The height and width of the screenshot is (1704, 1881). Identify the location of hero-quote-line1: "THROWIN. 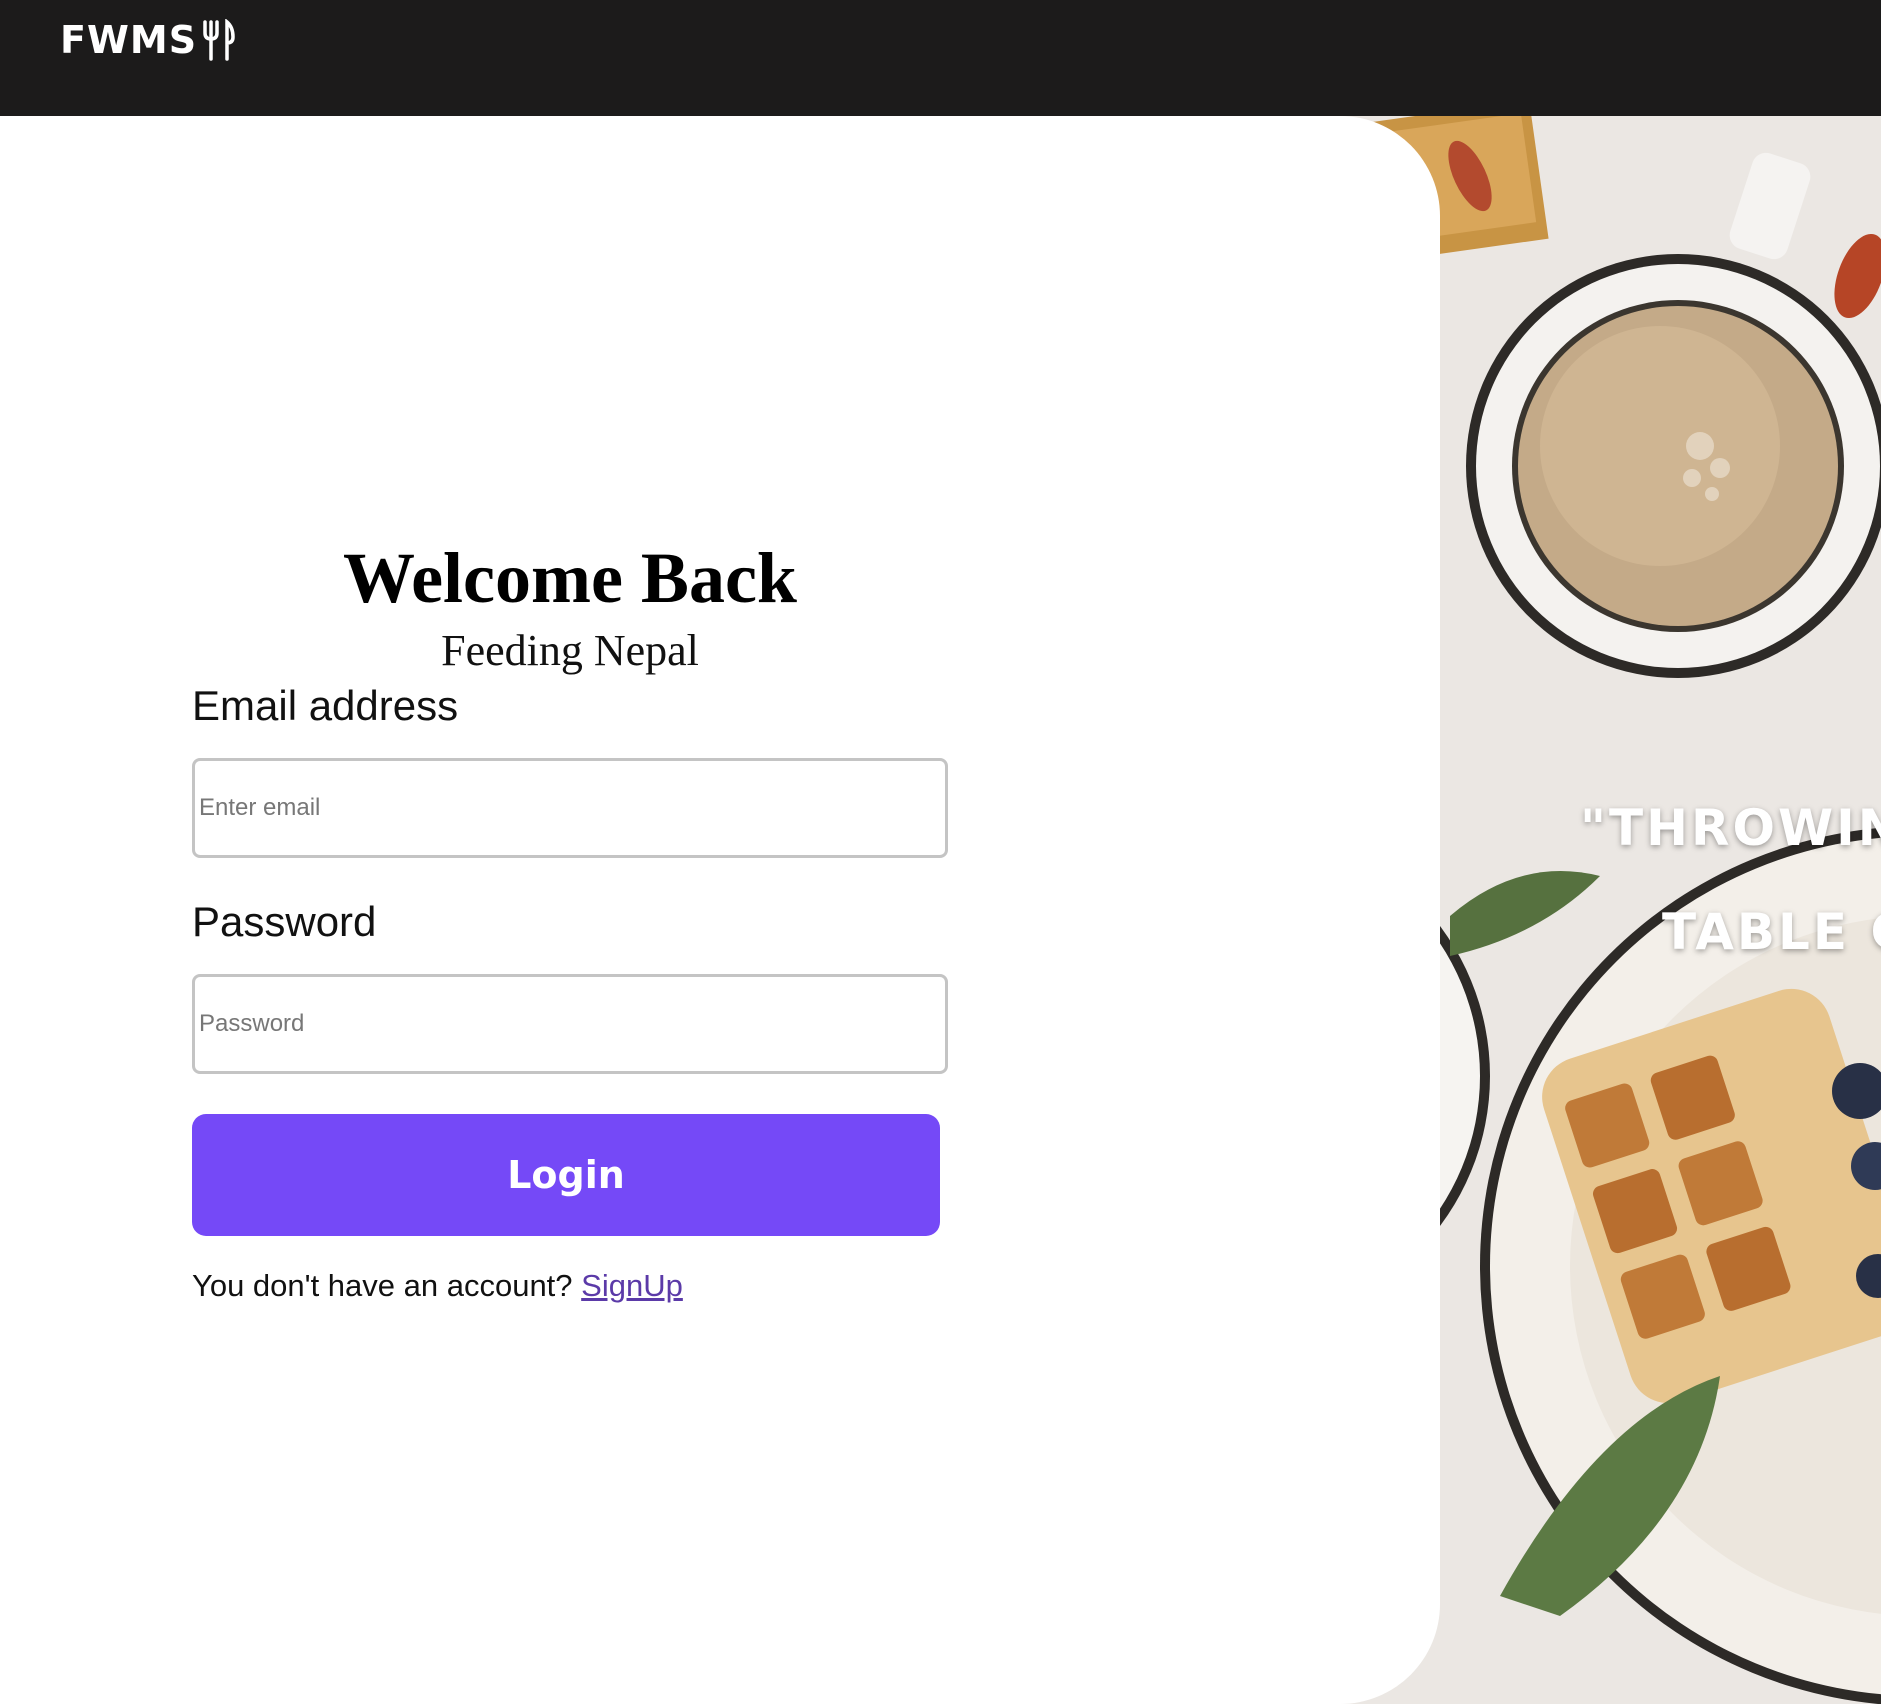
(1730, 828).